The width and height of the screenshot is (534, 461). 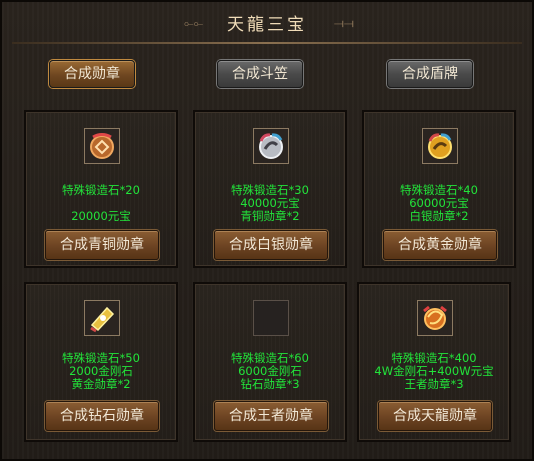 I want to click on silver-medal-icon, so click(x=271, y=146).